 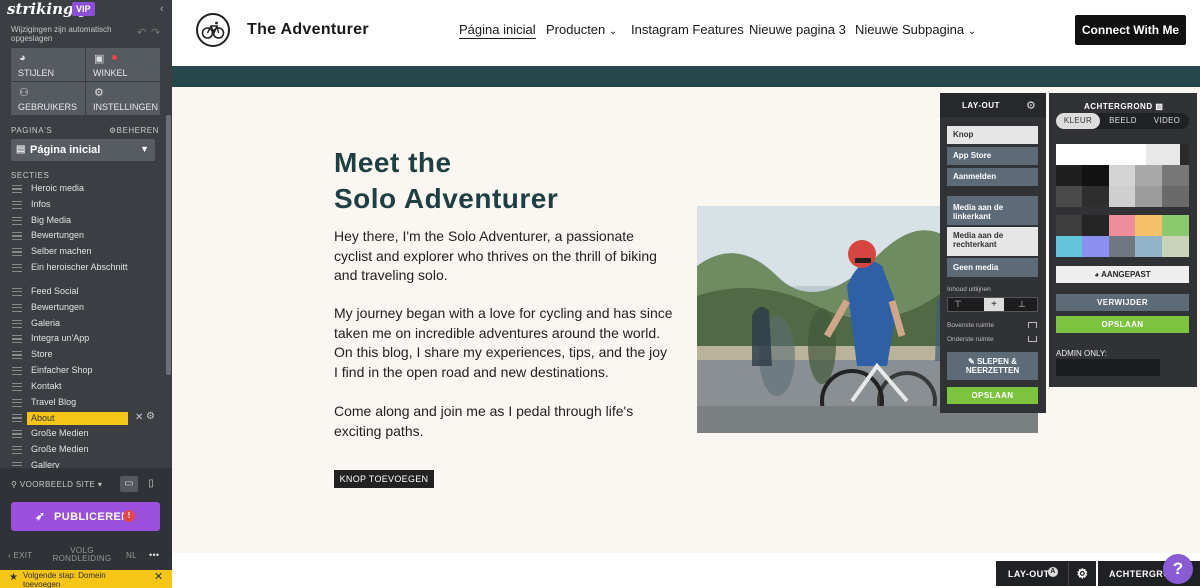 What do you see at coordinates (446, 181) in the screenshot?
I see `about-heading: Meet the Solo Adventurer` at bounding box center [446, 181].